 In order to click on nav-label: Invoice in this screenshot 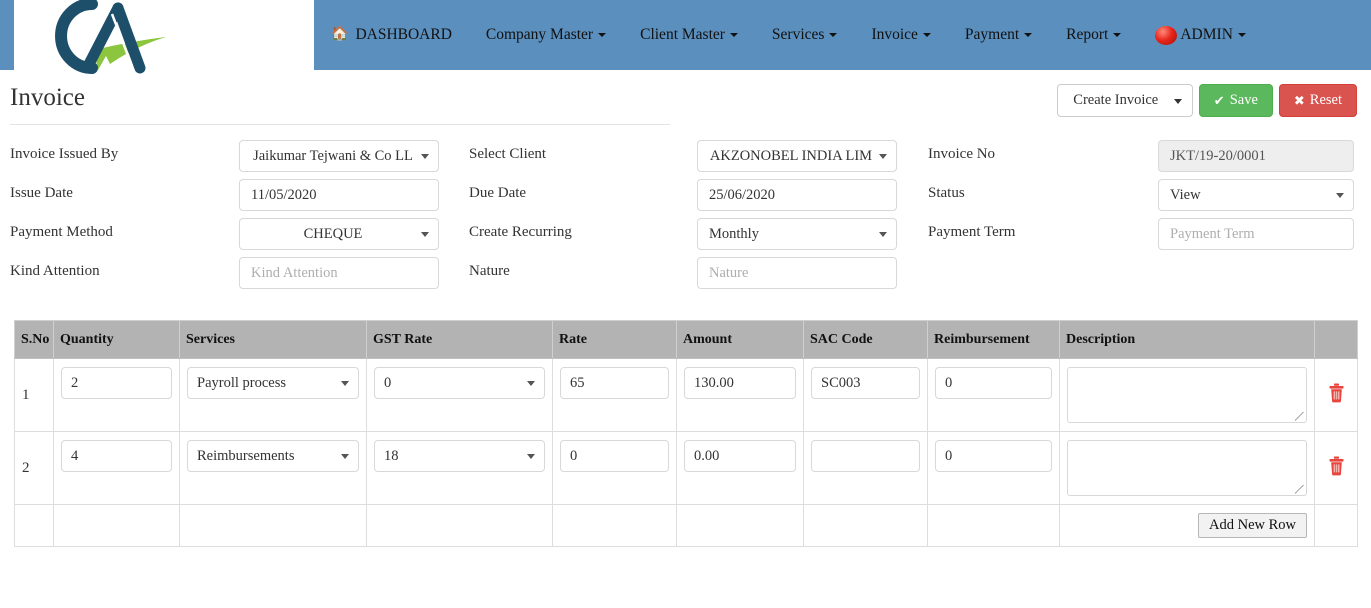, I will do `click(894, 34)`.